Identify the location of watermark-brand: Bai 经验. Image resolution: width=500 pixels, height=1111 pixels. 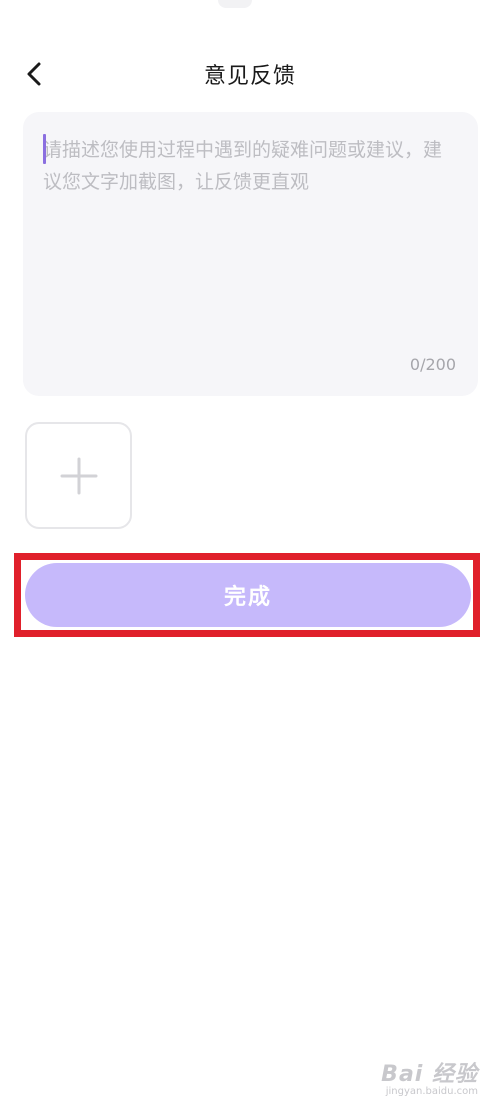
(429, 1074).